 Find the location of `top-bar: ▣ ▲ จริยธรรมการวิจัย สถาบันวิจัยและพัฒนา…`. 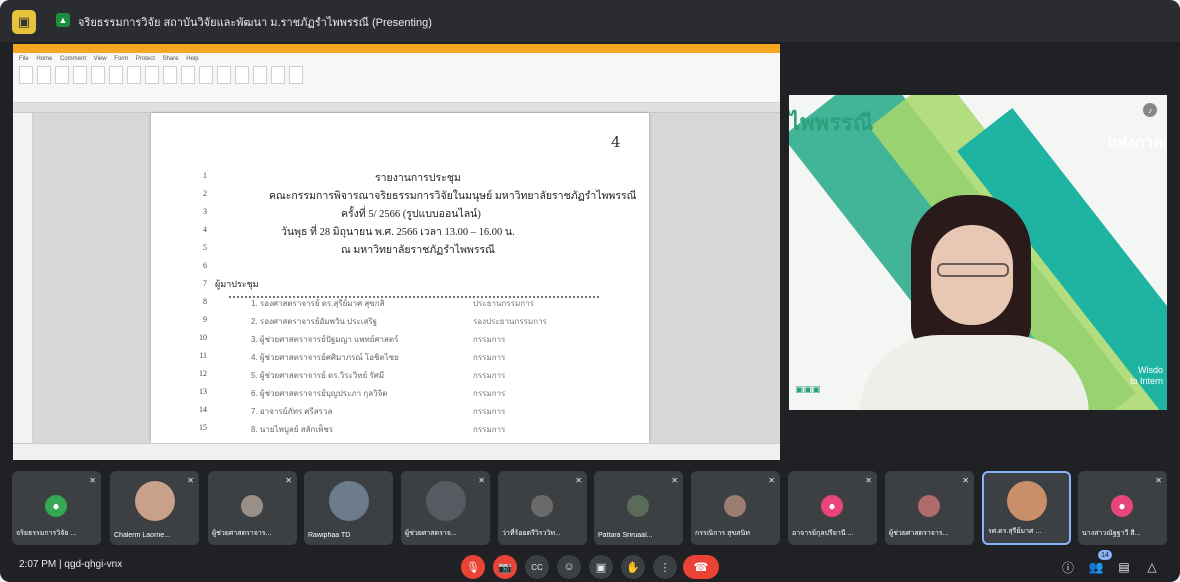

top-bar: ▣ ▲ จริยธรรมการวิจัย สถาบันวิจัยและพัฒนา… is located at coordinates (590, 21).